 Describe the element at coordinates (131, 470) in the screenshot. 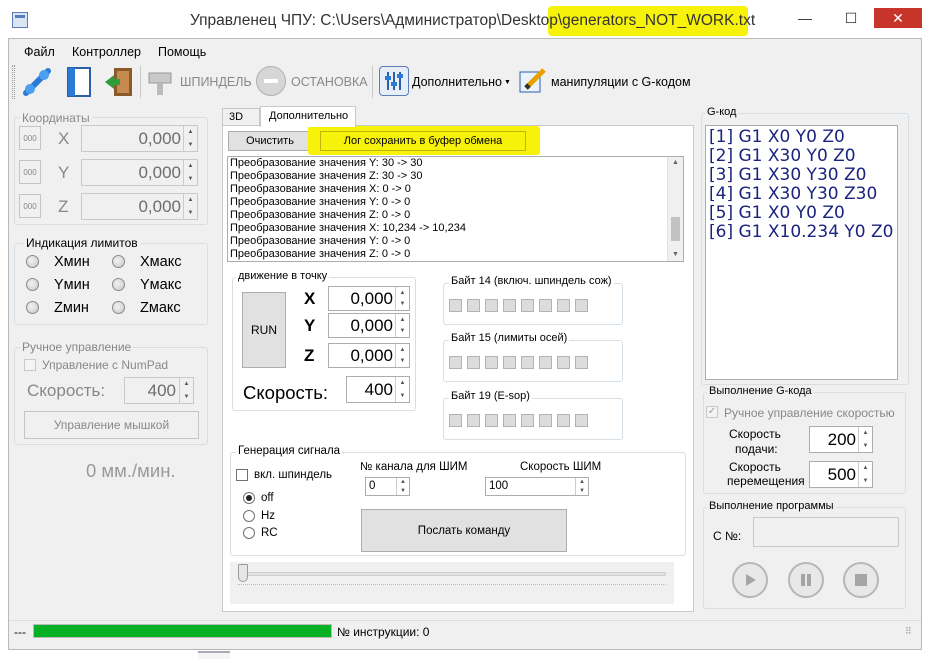

I see `speed-readout: 0 мм./мин.` at that location.